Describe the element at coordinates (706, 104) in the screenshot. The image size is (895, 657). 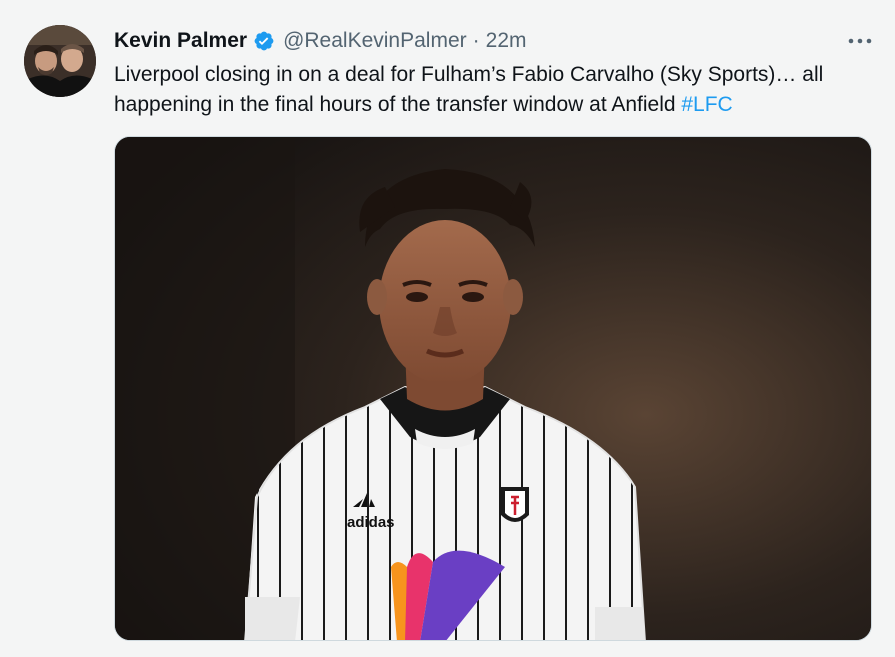
I see `hashtag-link: #LFC` at that location.